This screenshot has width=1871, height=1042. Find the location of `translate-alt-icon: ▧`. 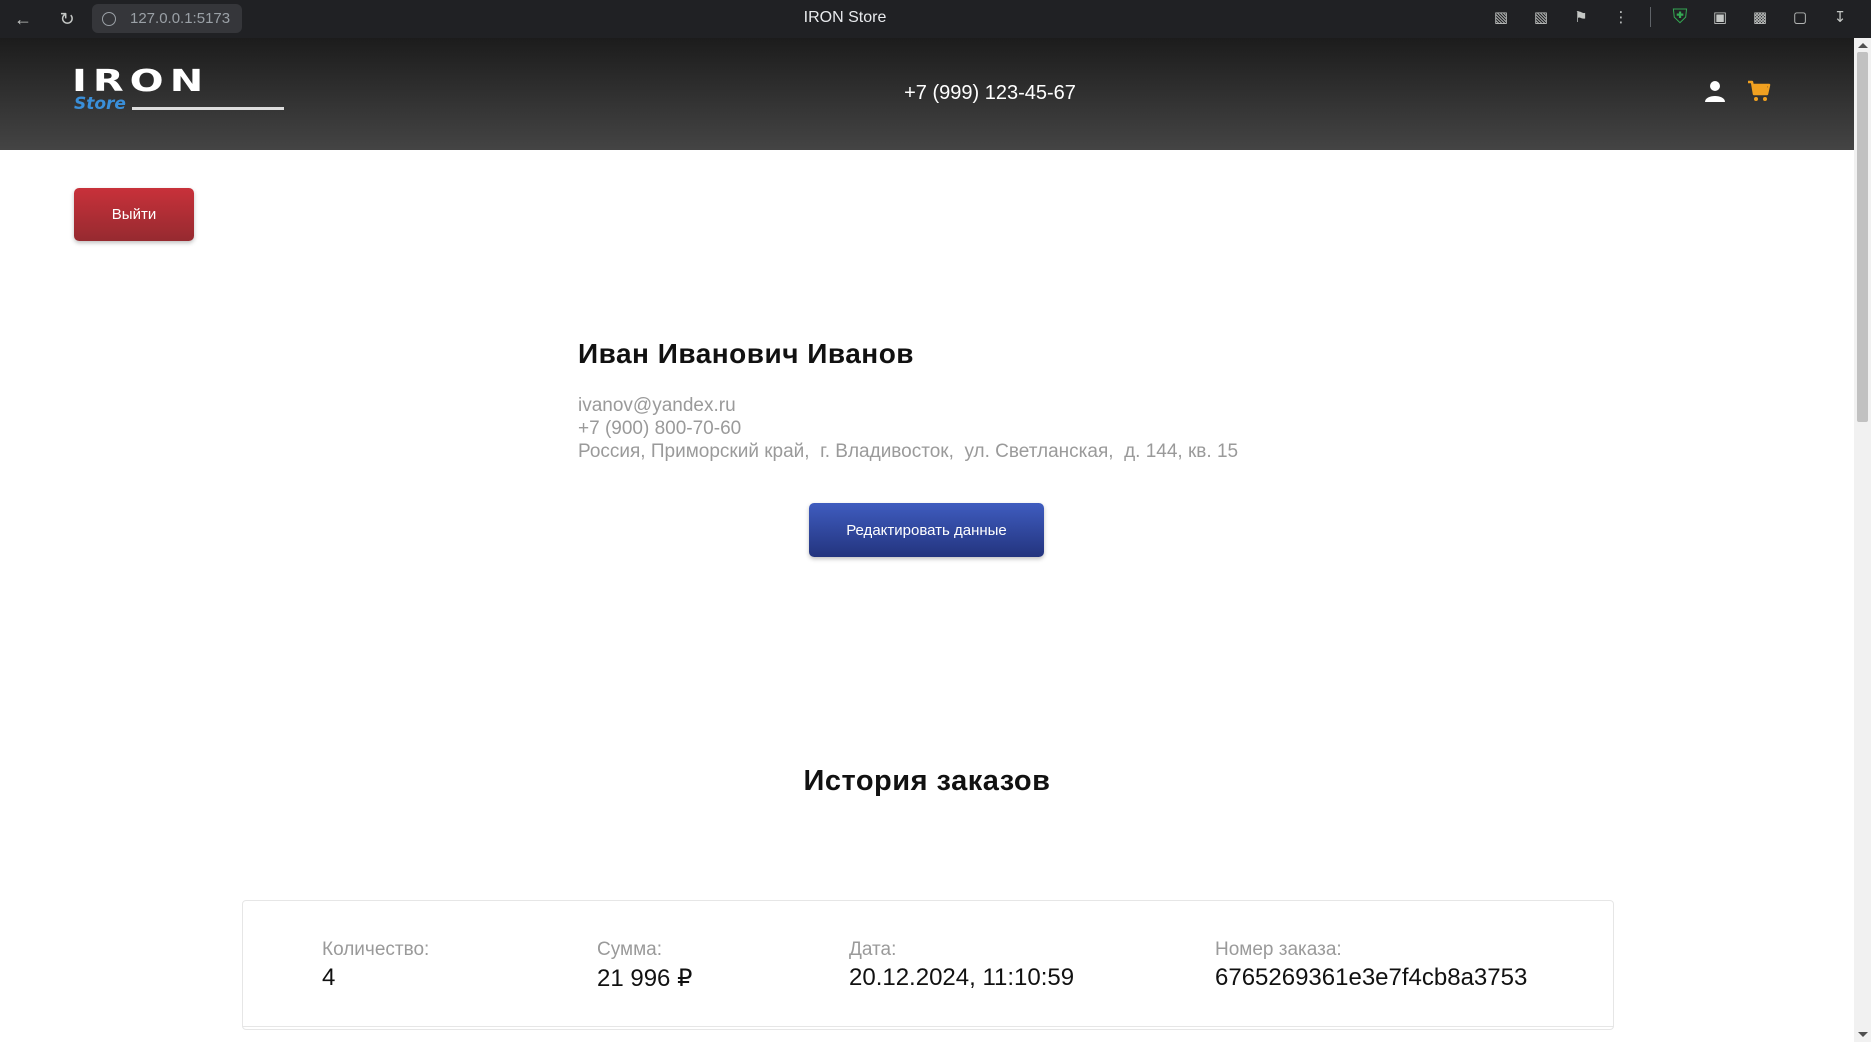

translate-alt-icon: ▧ is located at coordinates (1541, 17).